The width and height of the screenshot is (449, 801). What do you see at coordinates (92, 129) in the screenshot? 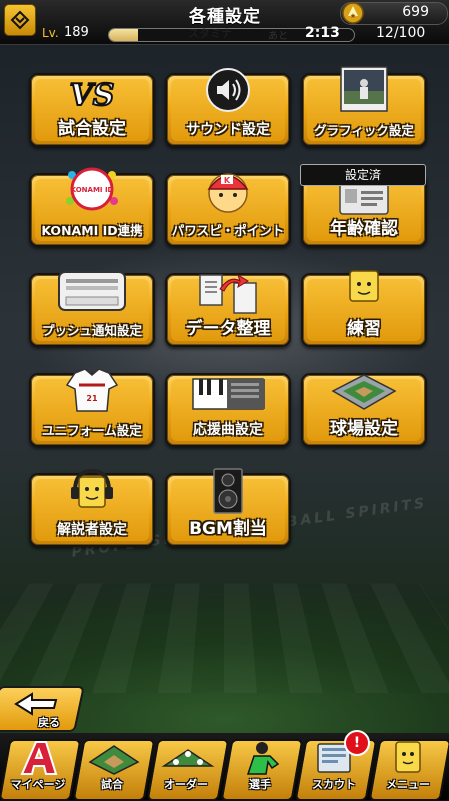
I see `tile-label: 試合設定` at bounding box center [92, 129].